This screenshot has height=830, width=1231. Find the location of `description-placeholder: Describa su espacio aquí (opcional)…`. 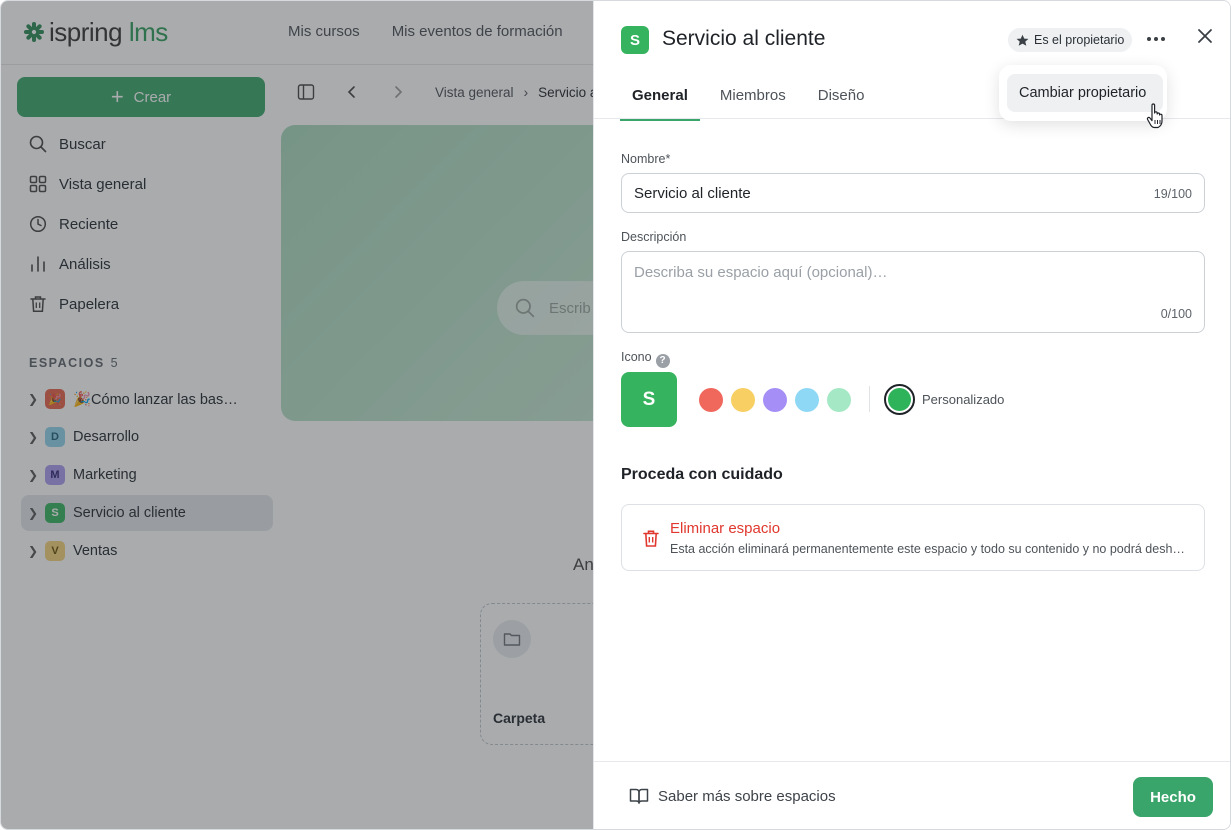

description-placeholder: Describa su espacio aquí (opcional)… is located at coordinates (761, 272).